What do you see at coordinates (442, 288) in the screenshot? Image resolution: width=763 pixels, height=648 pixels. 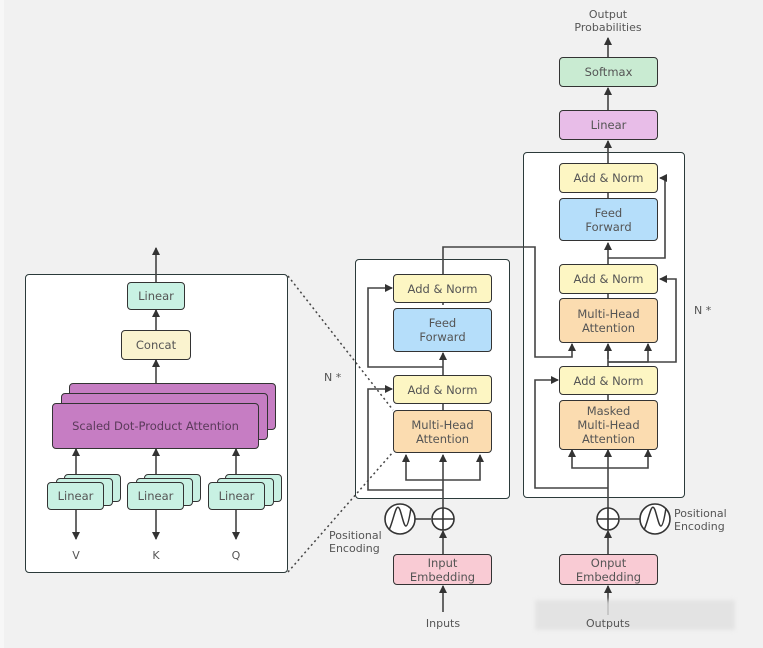 I see `encoder-add-norm-top: Add & Norm` at bounding box center [442, 288].